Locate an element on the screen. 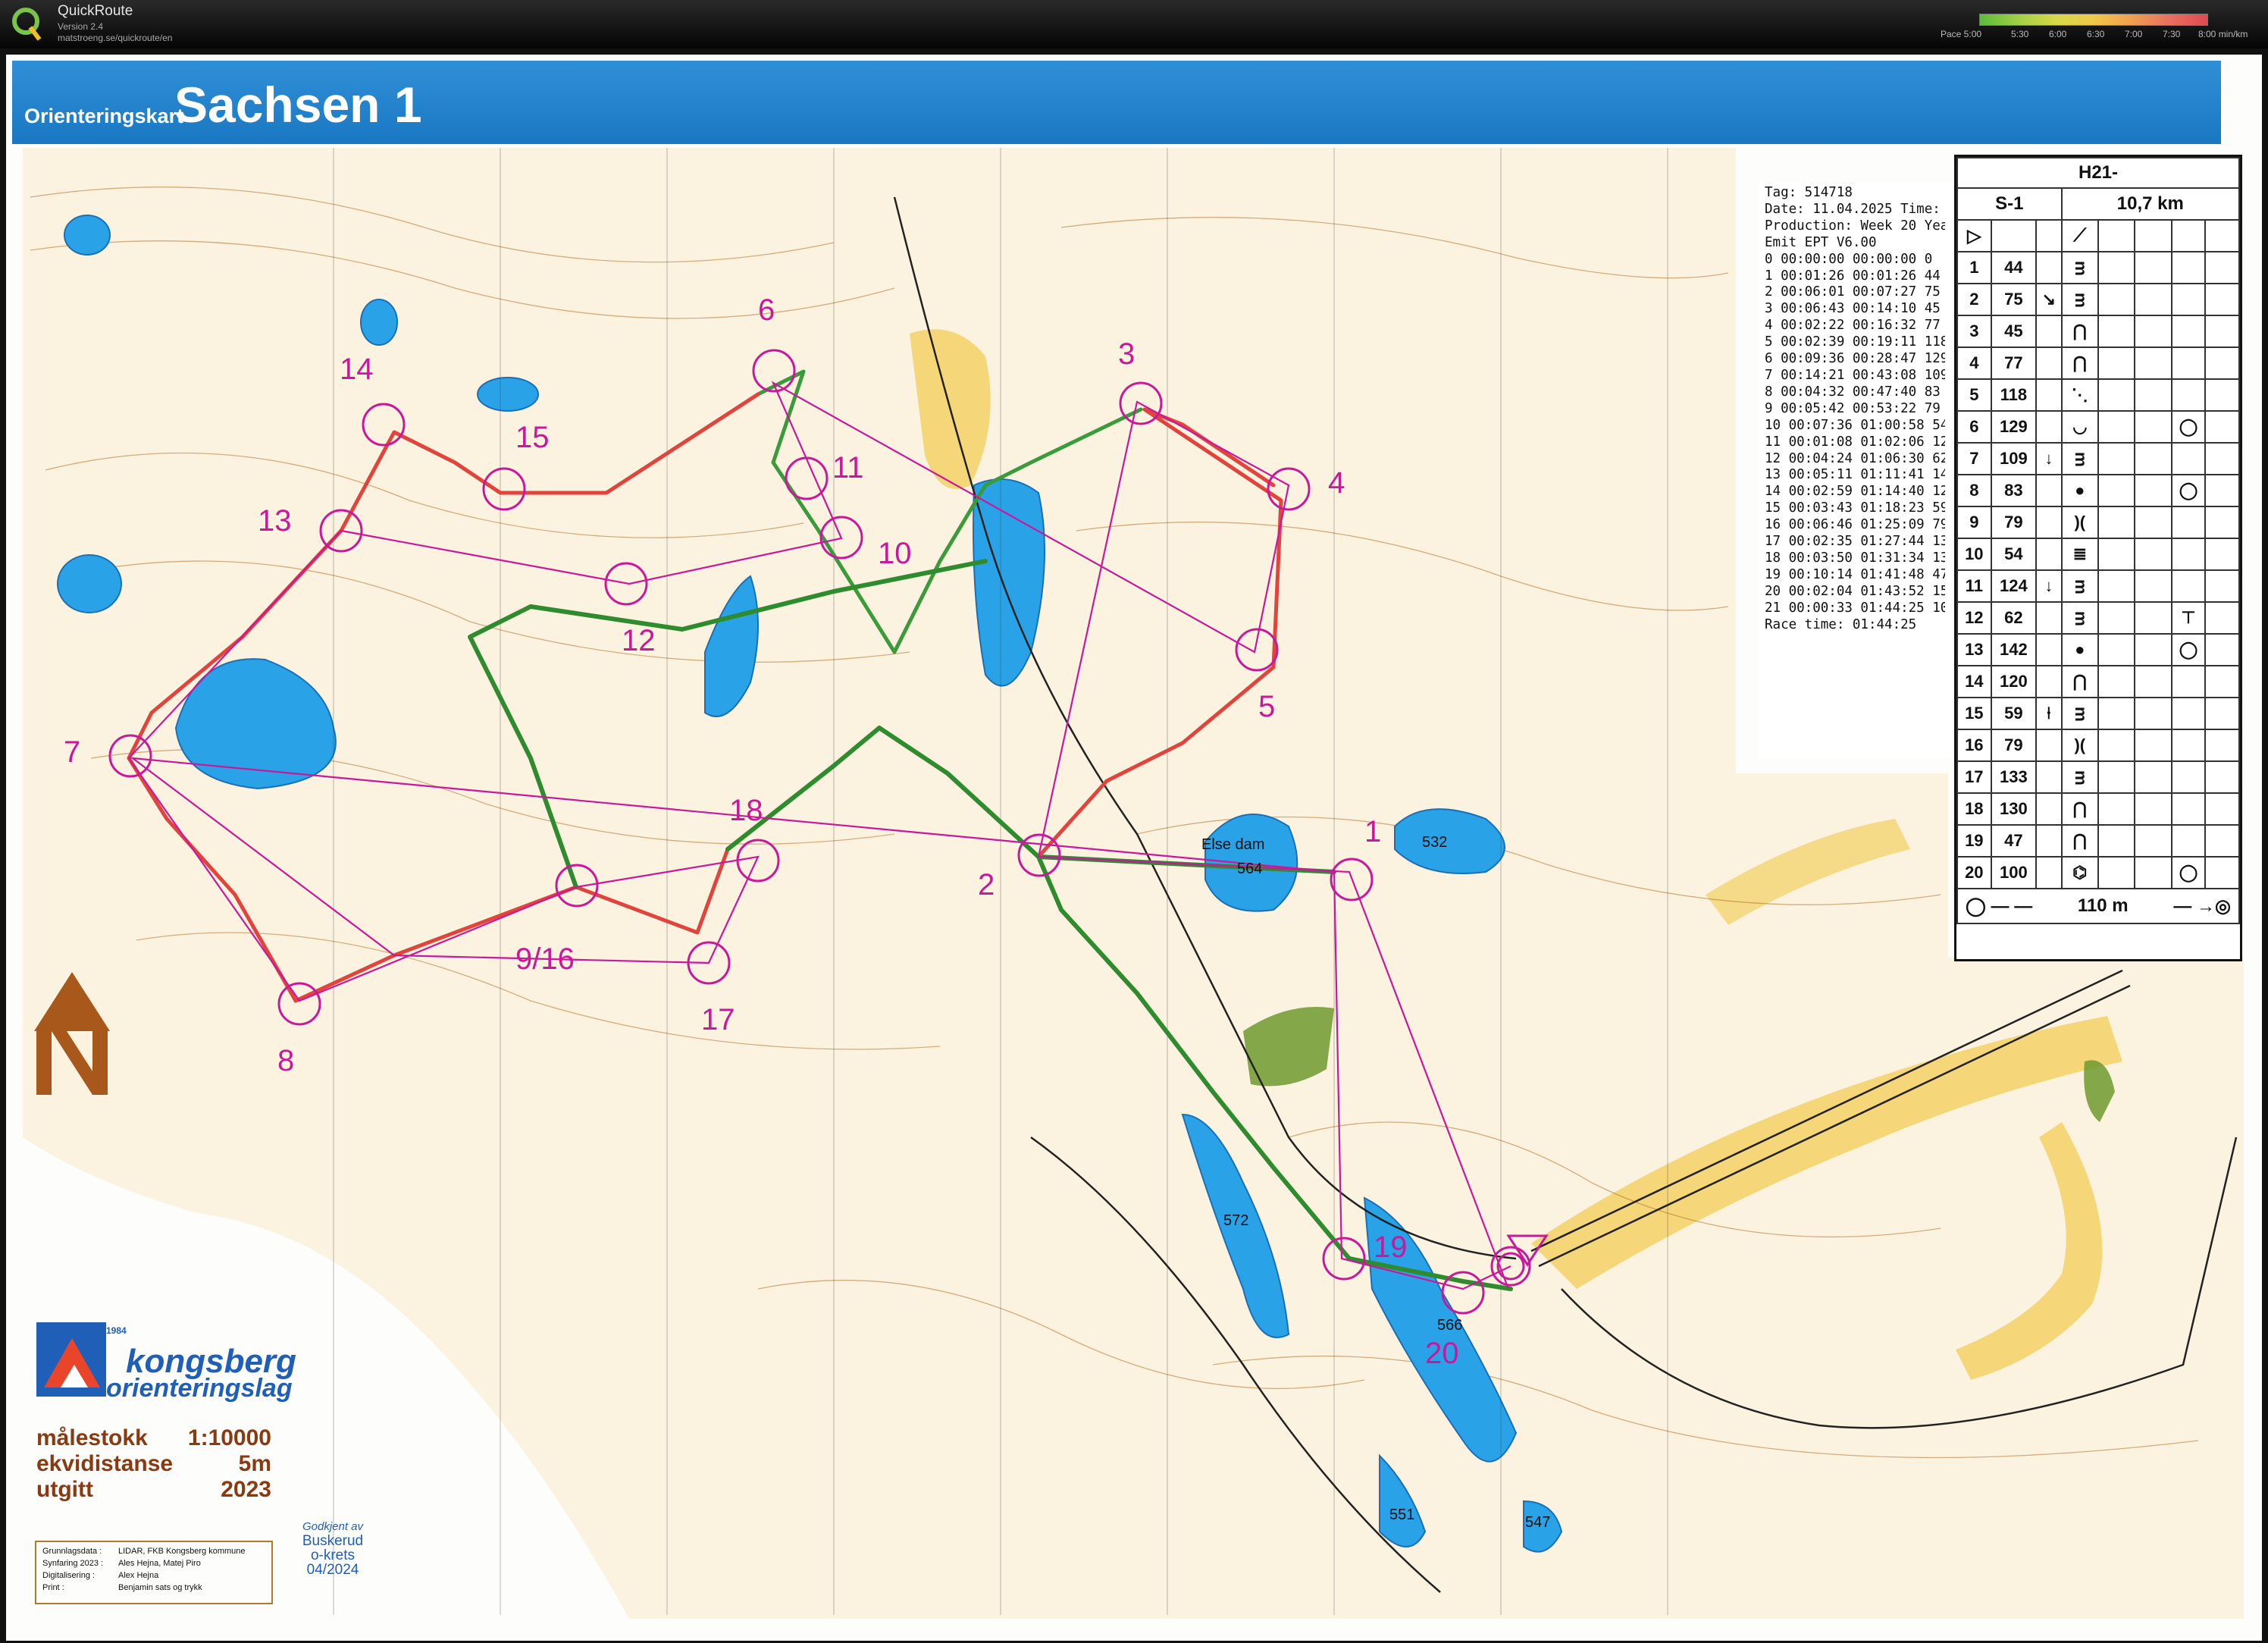 This screenshot has height=1643, width=2268. control-row: 17 133 ᴟ is located at coordinates (2098, 777).